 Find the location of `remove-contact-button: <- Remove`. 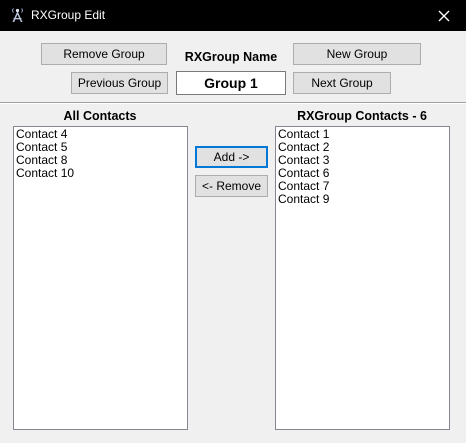

remove-contact-button: <- Remove is located at coordinates (231, 186).